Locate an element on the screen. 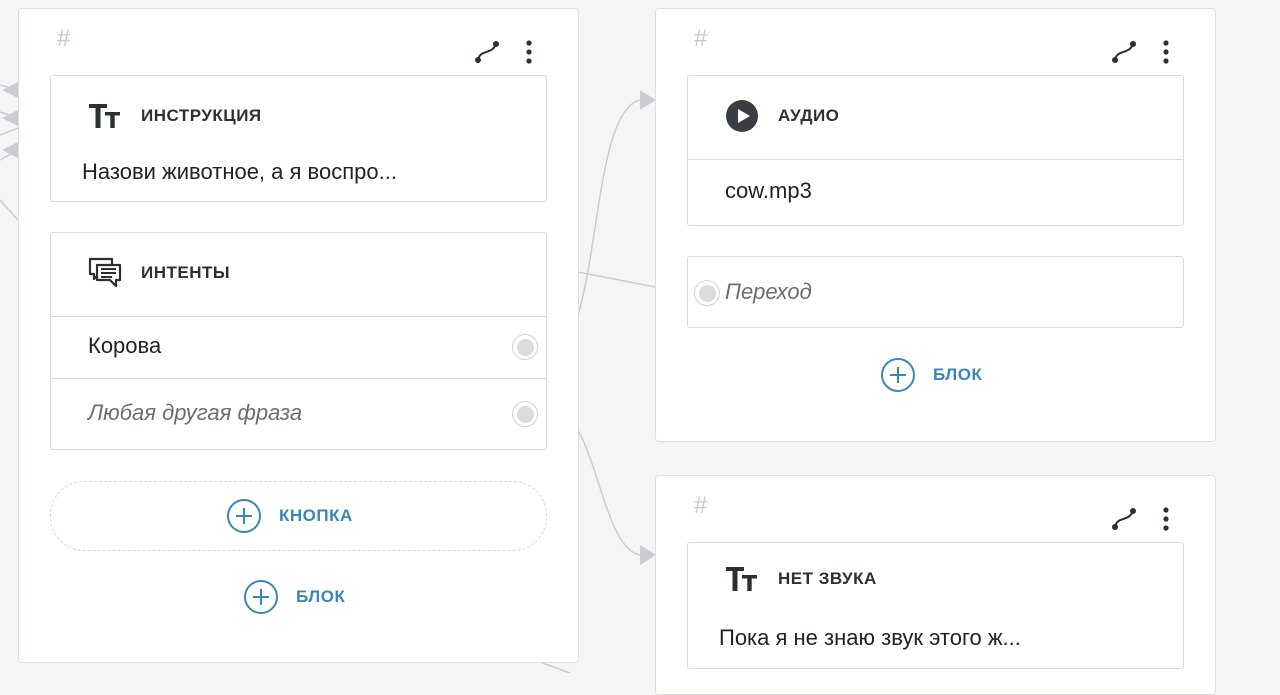 This screenshot has height=695, width=1280. edge-bottom is located at coordinates (555, 667).